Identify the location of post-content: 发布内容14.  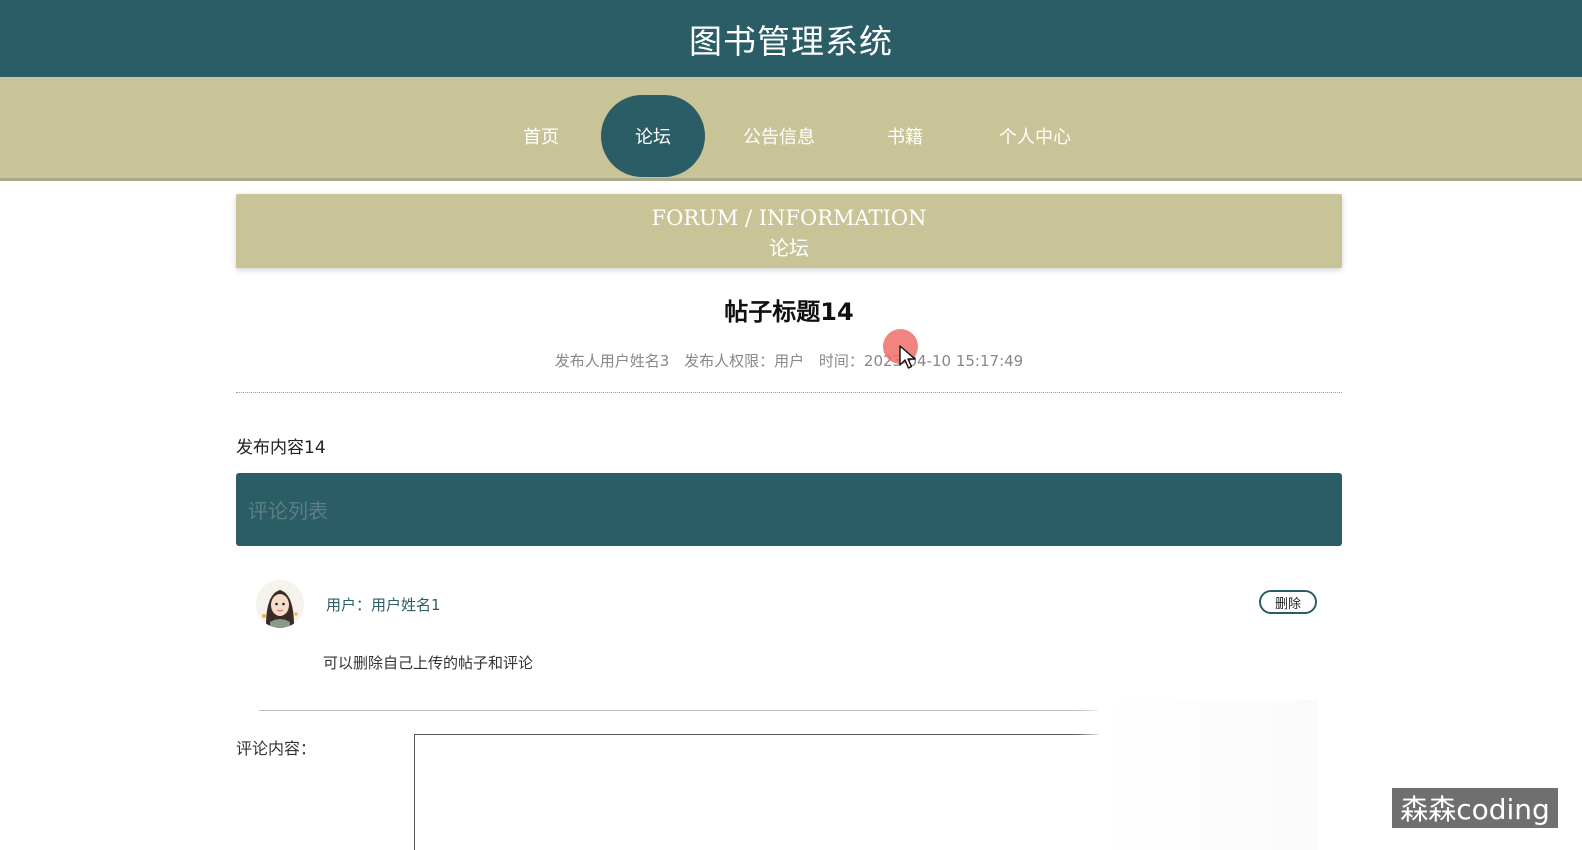
(281, 448).